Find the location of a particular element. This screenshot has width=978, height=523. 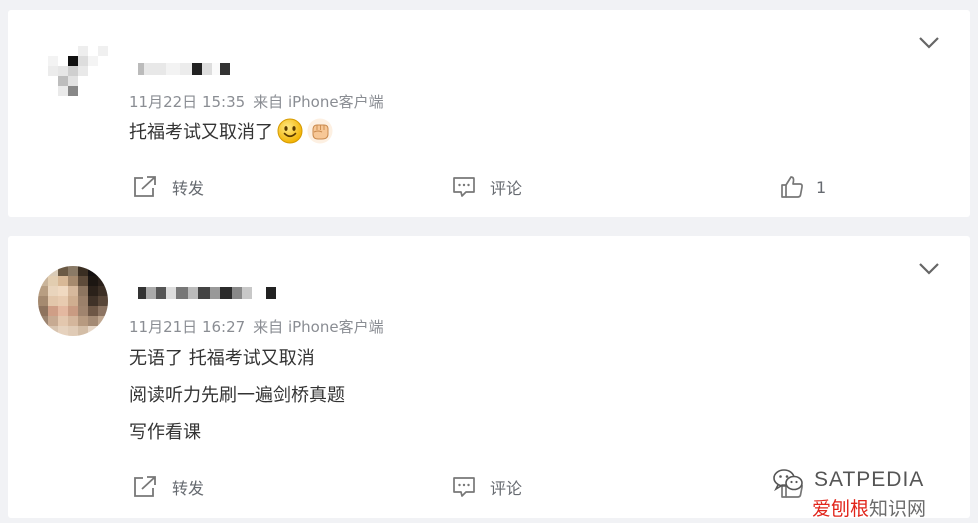

comment-meta: 11月21日 16:27 来自 iPhone客户端 is located at coordinates (256, 326).